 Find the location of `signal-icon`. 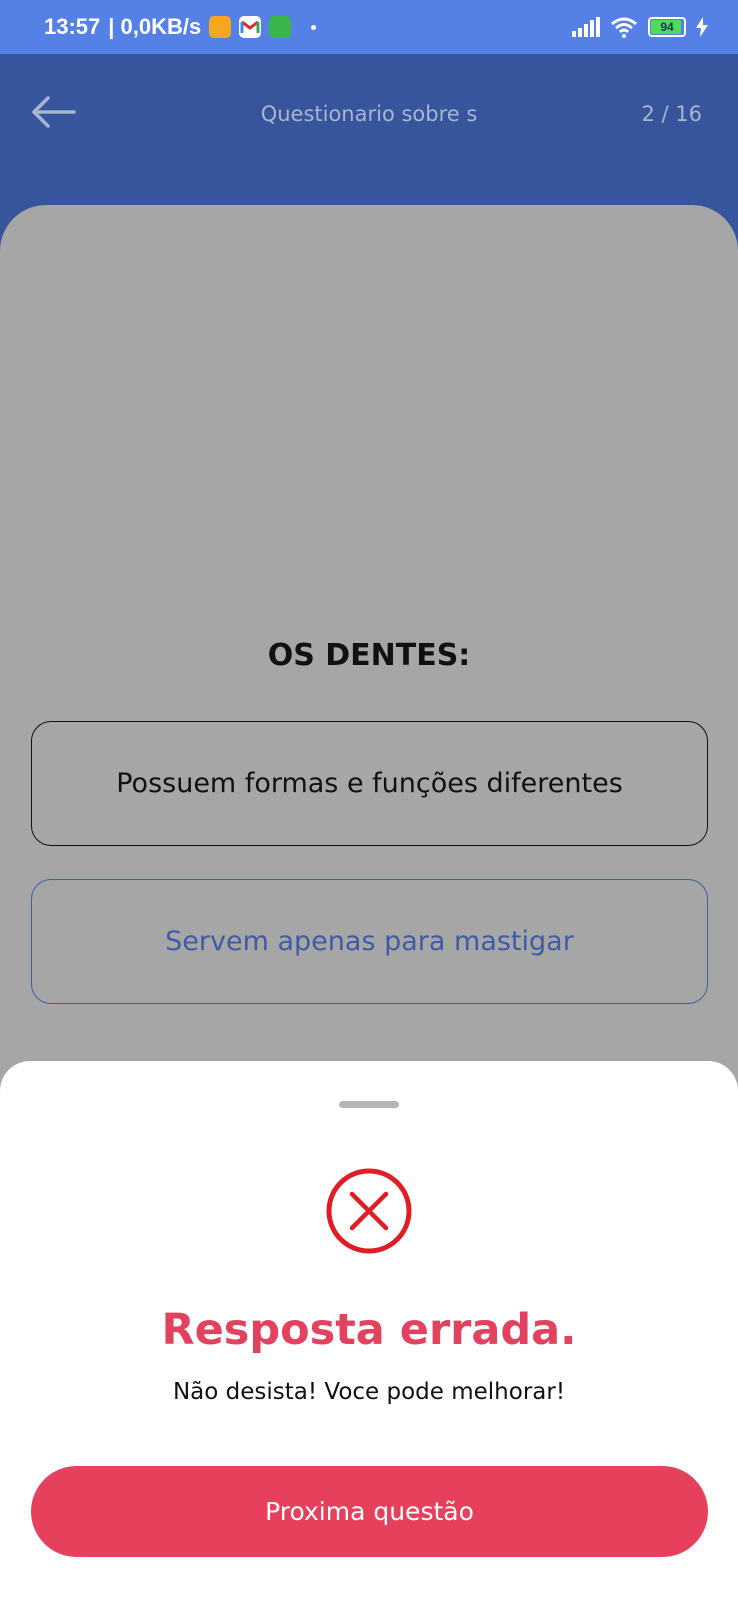

signal-icon is located at coordinates (586, 27).